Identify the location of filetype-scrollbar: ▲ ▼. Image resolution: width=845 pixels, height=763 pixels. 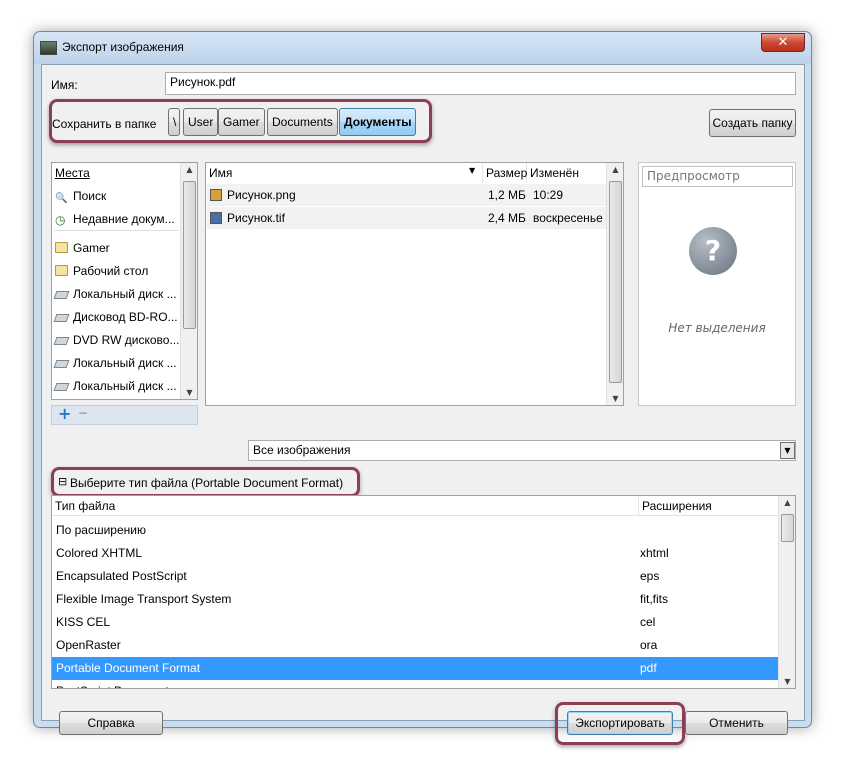
(786, 592).